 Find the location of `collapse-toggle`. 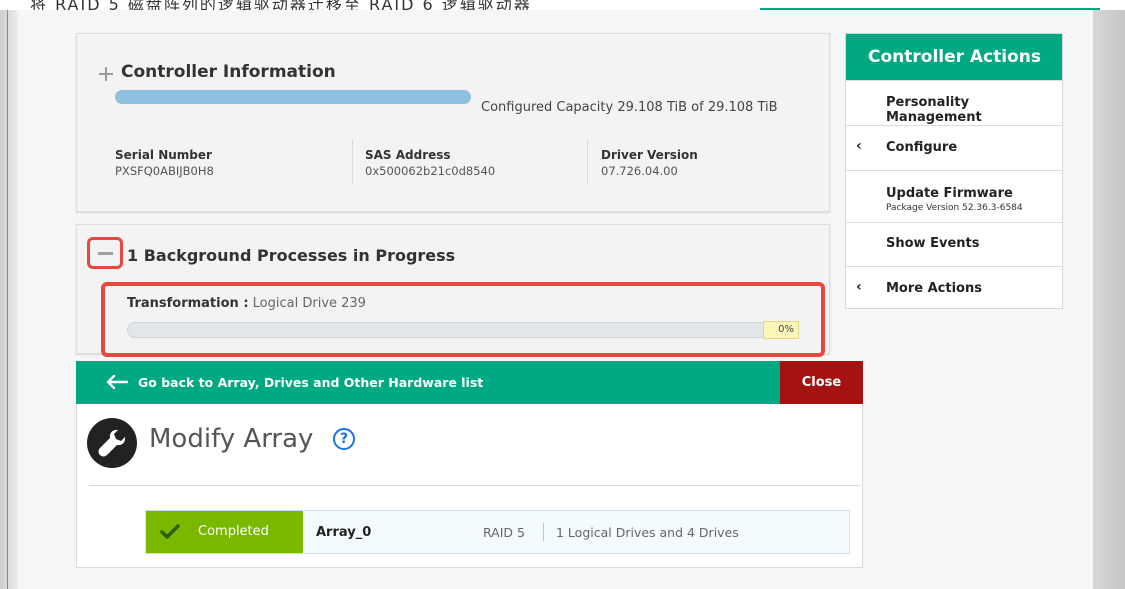

collapse-toggle is located at coordinates (105, 253).